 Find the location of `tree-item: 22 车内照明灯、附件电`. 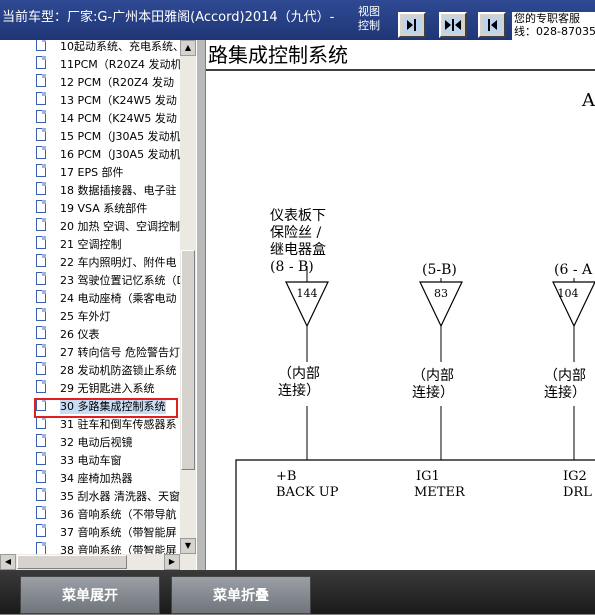

tree-item: 22 车内照明灯、附件电 is located at coordinates (90, 261).